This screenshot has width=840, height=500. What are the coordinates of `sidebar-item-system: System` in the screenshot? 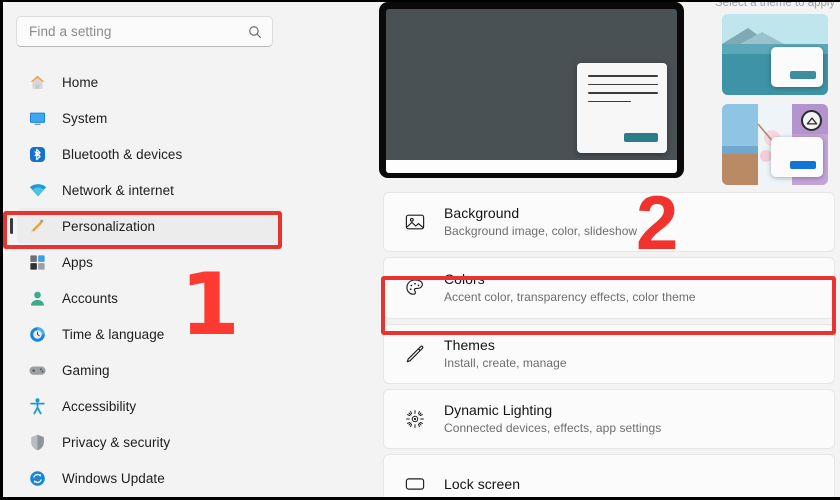 It's located at (150, 118).